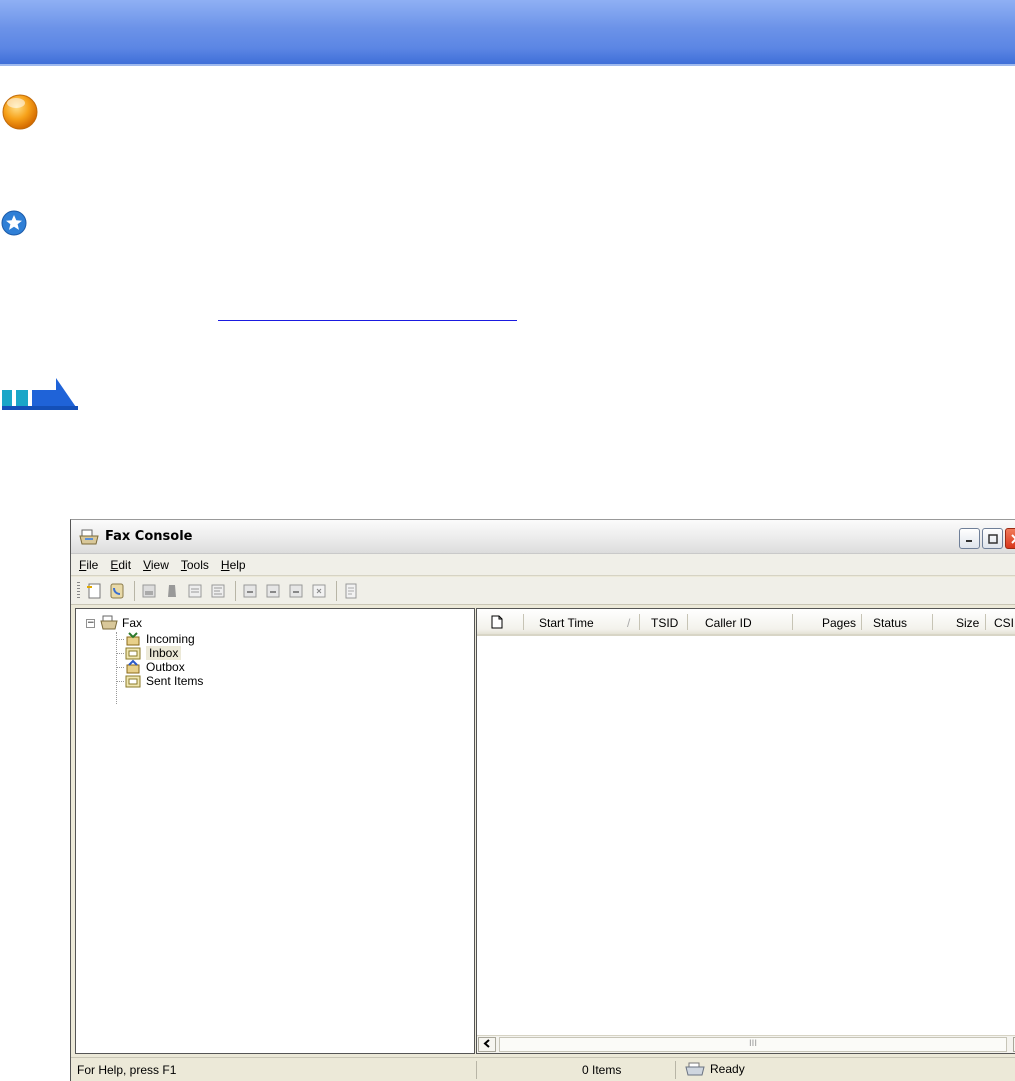  I want to click on receive-now-icon, so click(117, 591).